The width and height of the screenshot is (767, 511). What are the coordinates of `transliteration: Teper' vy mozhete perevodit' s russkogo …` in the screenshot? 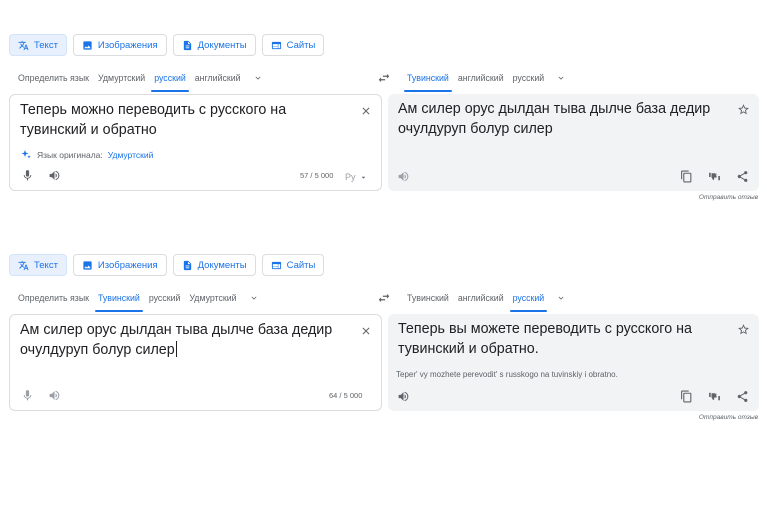 It's located at (507, 374).